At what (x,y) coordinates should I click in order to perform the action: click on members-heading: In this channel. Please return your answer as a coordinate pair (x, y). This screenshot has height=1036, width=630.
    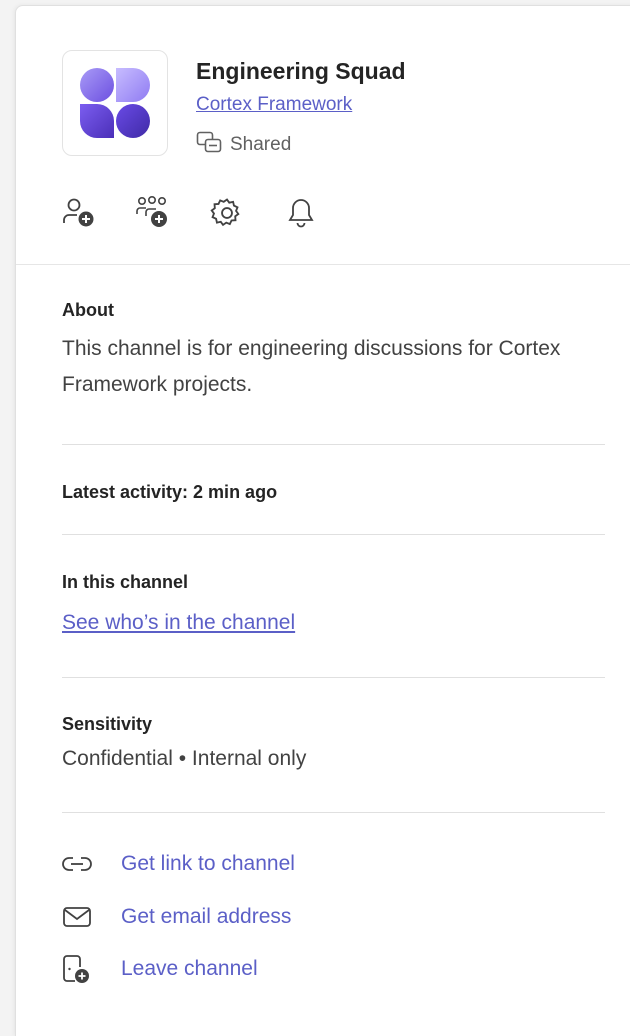
    Looking at the image, I should click on (125, 582).